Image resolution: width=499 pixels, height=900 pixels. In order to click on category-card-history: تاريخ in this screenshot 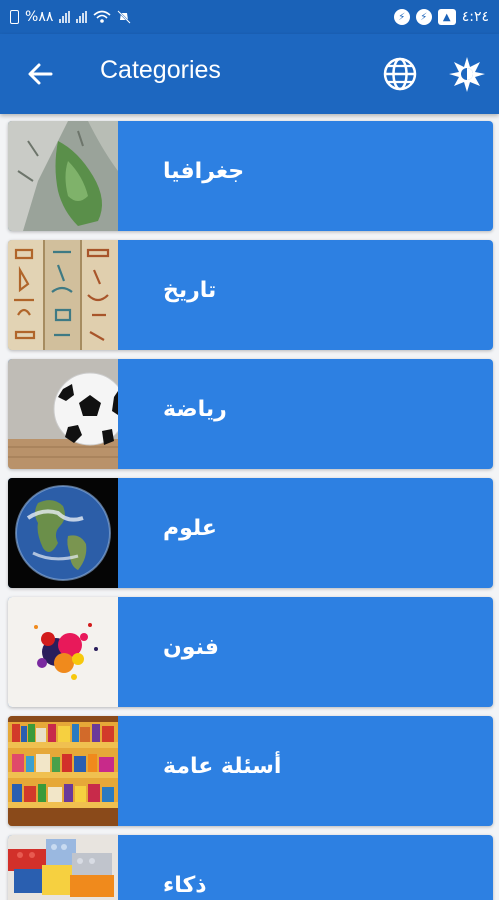, I will do `click(250, 295)`.